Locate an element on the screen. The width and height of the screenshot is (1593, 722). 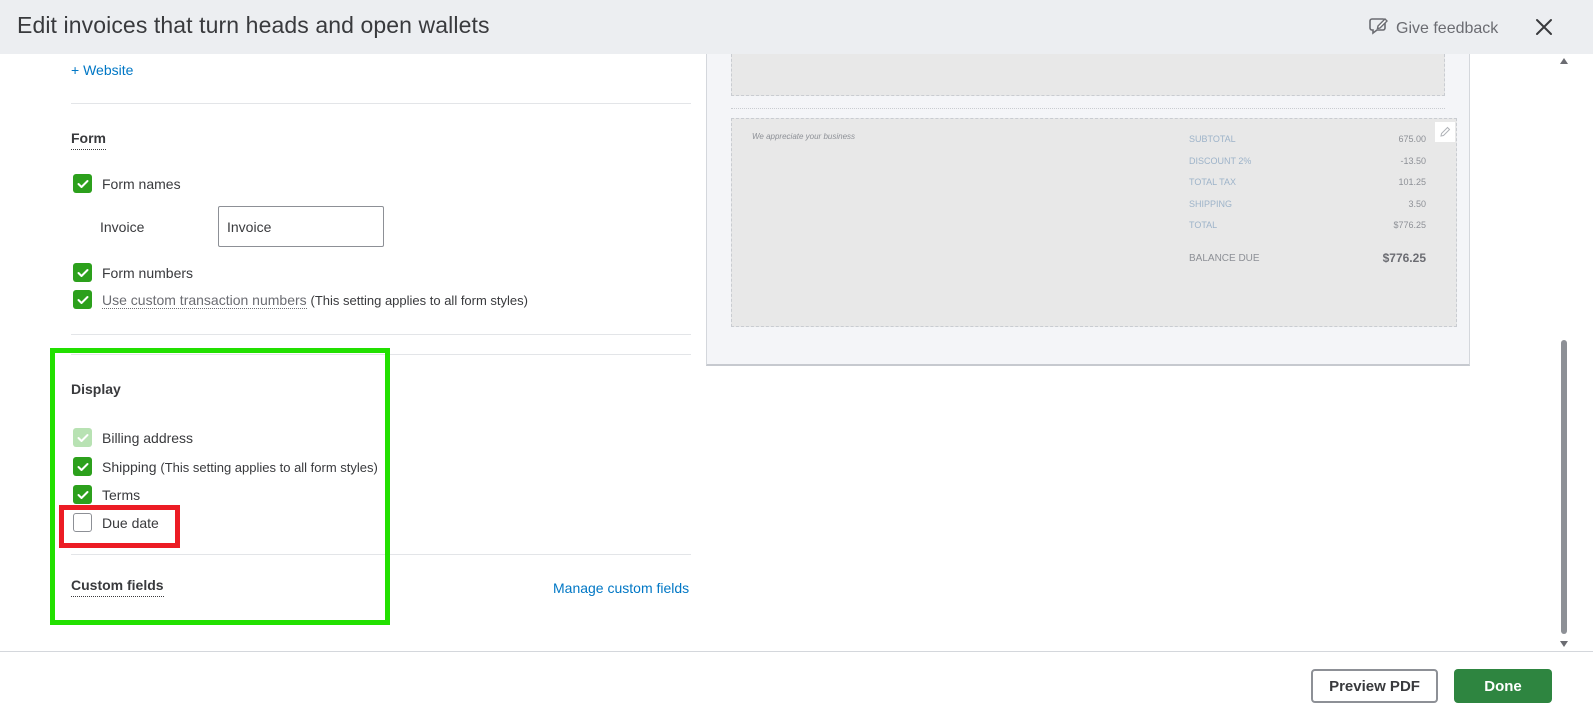
summary-label: TOTAL is located at coordinates (1203, 225).